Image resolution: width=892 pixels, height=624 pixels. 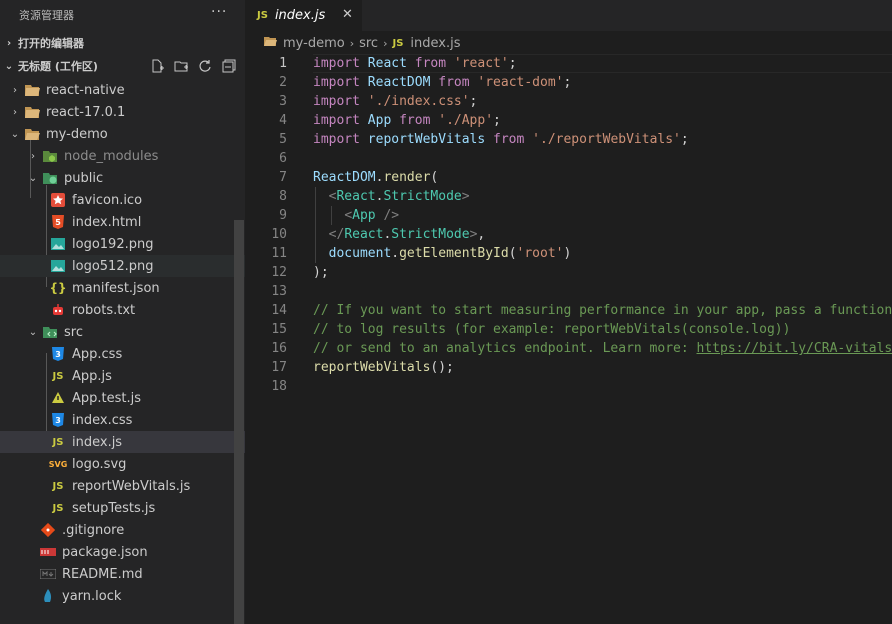 What do you see at coordinates (395, 101) in the screenshot?
I see `code-text: import './index.css';` at bounding box center [395, 101].